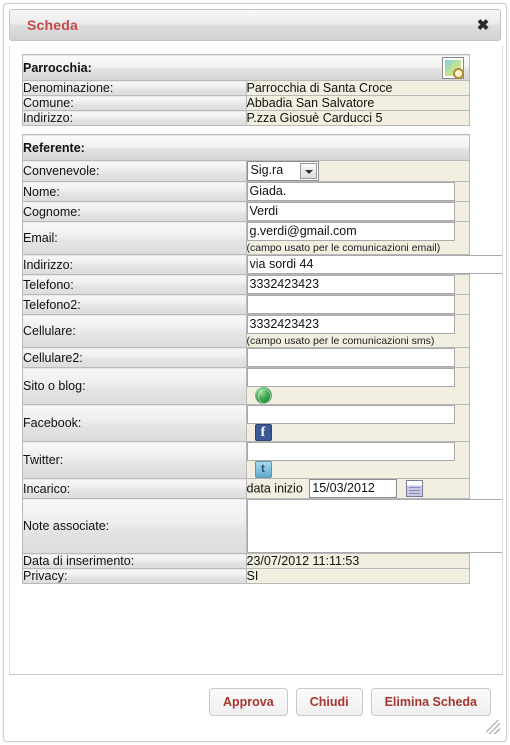 This screenshot has height=745, width=510. I want to click on globe-icon, so click(263, 395).